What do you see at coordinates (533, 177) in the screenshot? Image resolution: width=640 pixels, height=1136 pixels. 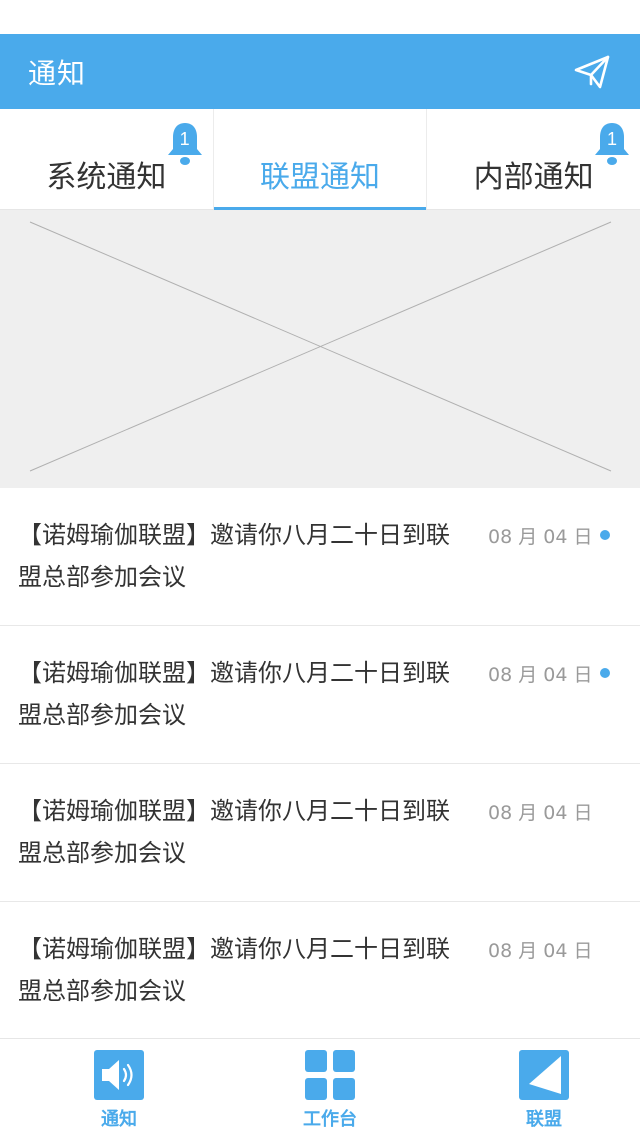 I see `tab-label: 内部通知` at bounding box center [533, 177].